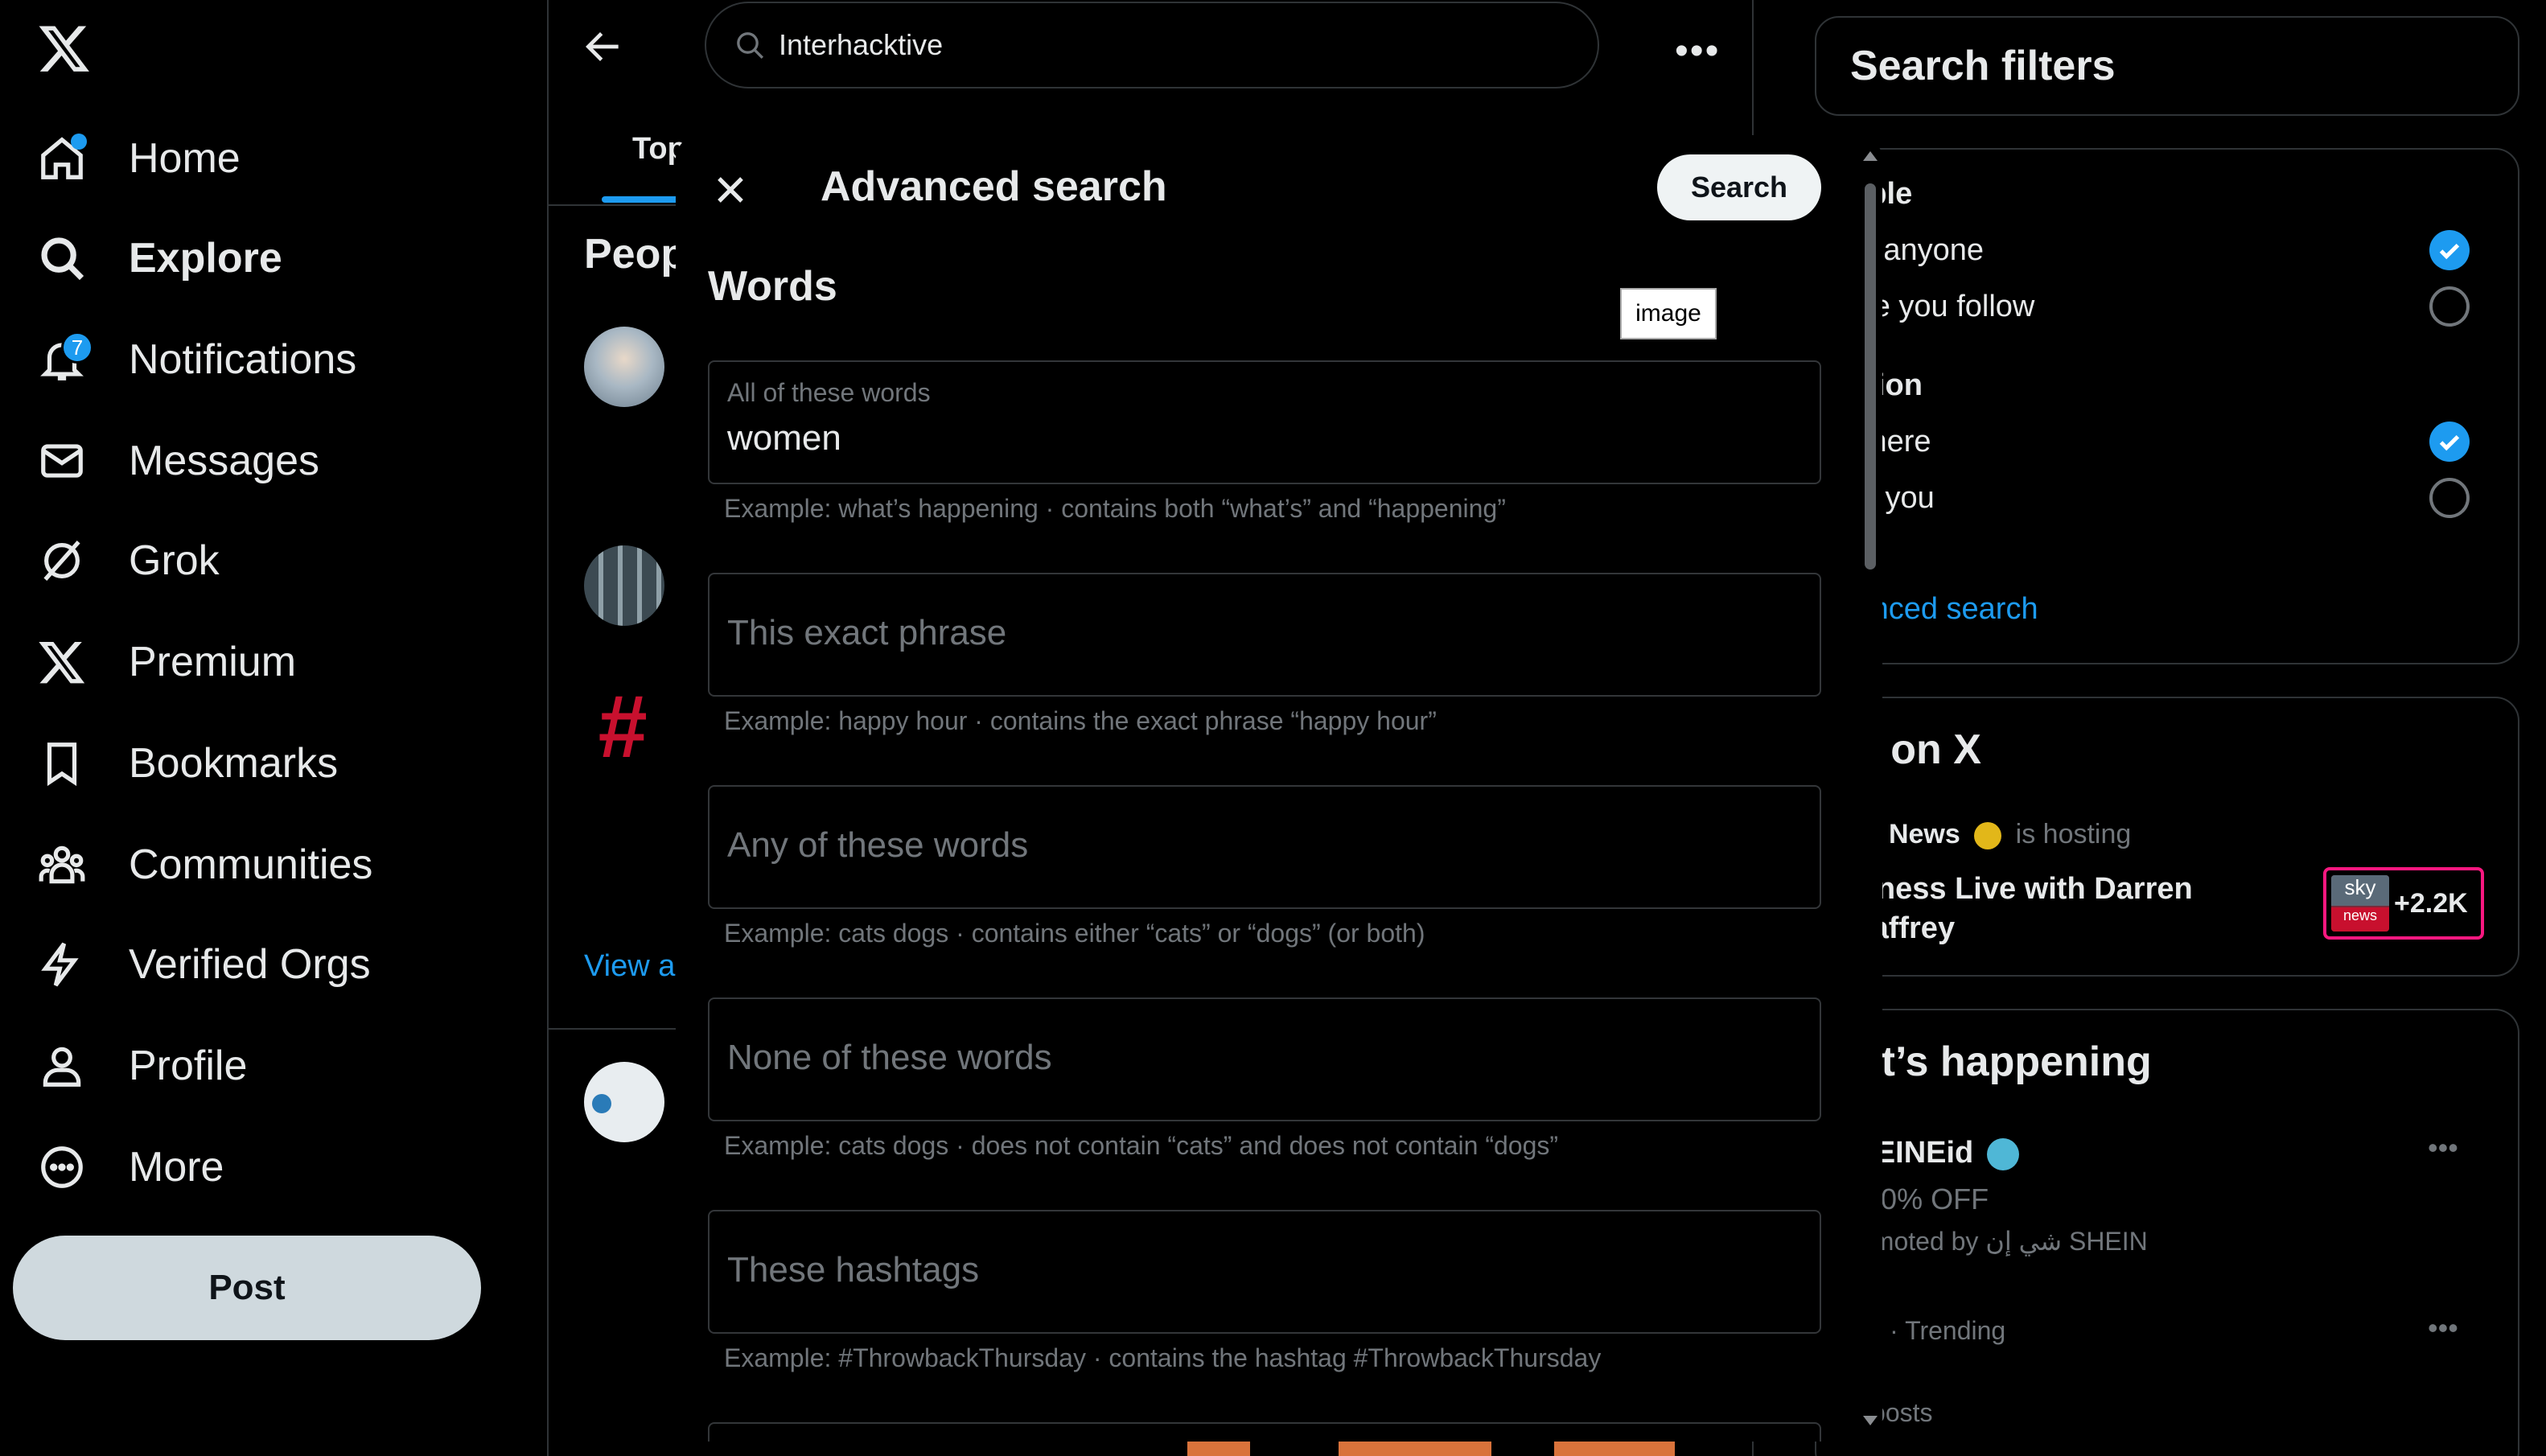 The height and width of the screenshot is (1456, 2546). Describe the element at coordinates (604, 46) in the screenshot. I see `back-arrow-icon` at that location.